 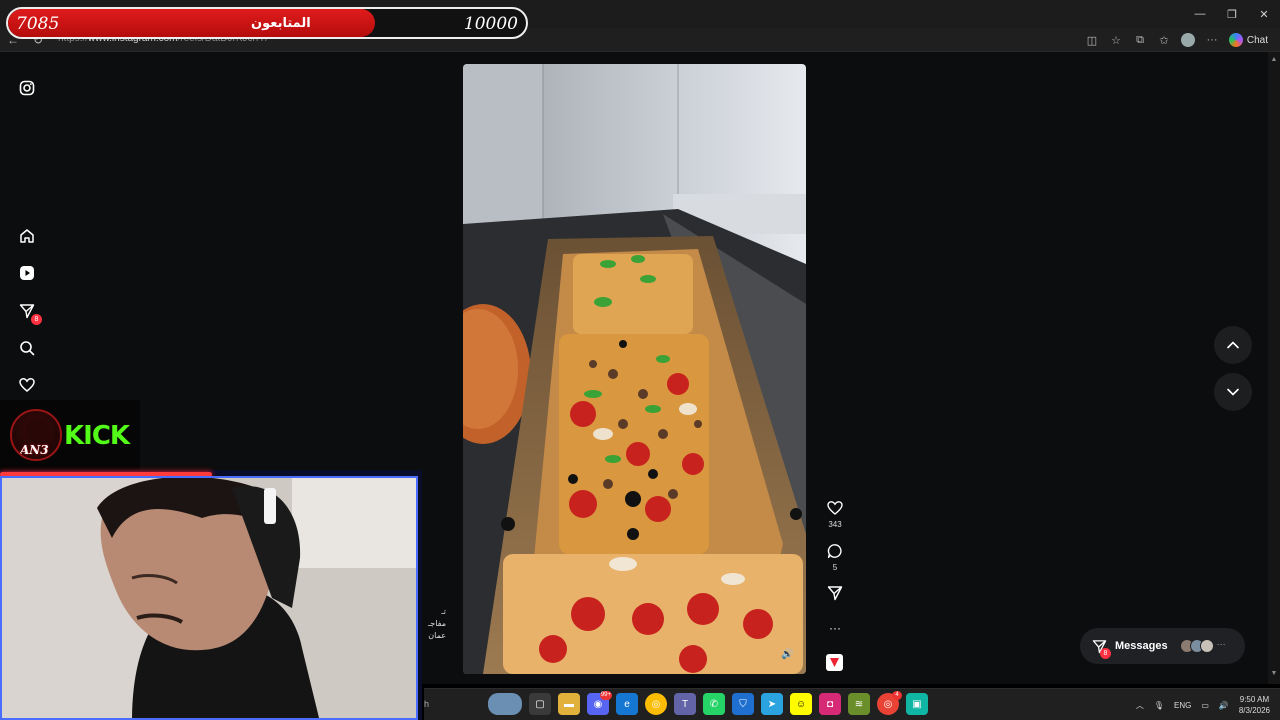 What do you see at coordinates (27, 273) in the screenshot?
I see `reels-icon` at bounding box center [27, 273].